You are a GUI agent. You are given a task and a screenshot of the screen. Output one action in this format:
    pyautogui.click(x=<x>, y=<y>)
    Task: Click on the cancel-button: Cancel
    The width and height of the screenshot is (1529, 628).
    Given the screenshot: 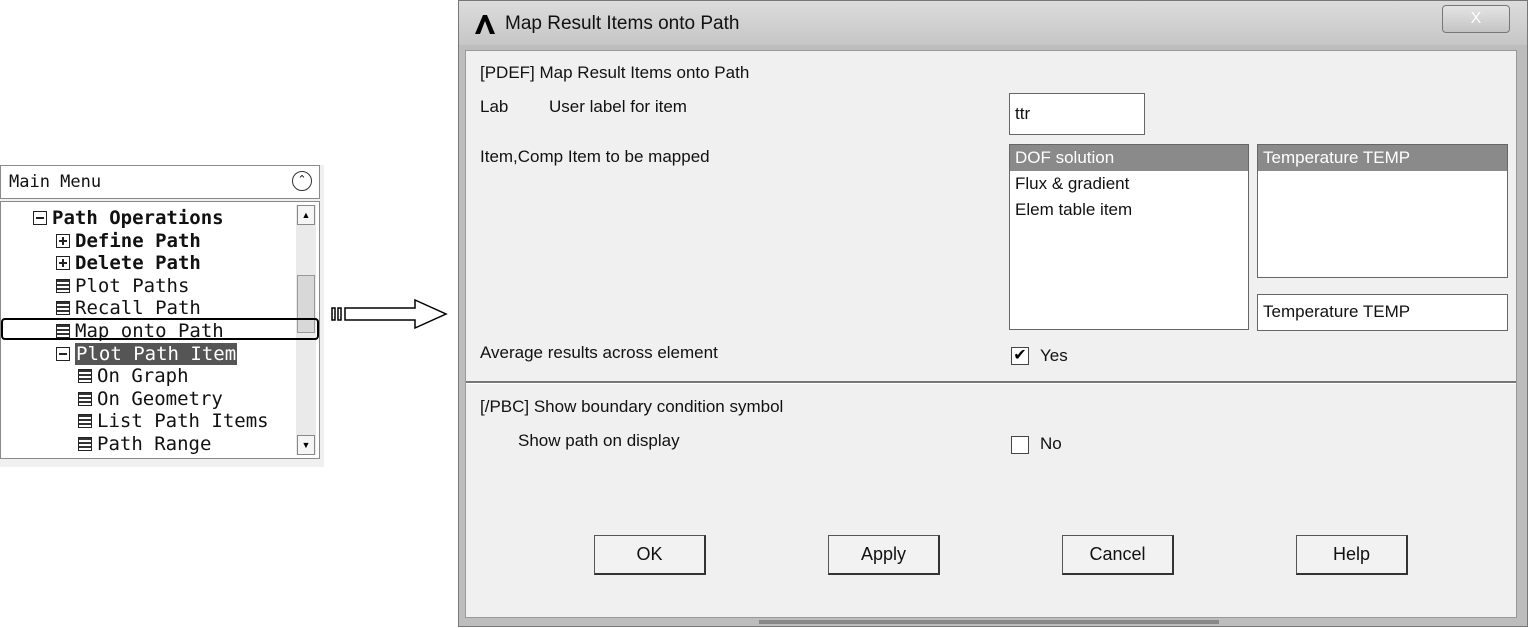 What is the action you would take?
    pyautogui.click(x=1118, y=555)
    